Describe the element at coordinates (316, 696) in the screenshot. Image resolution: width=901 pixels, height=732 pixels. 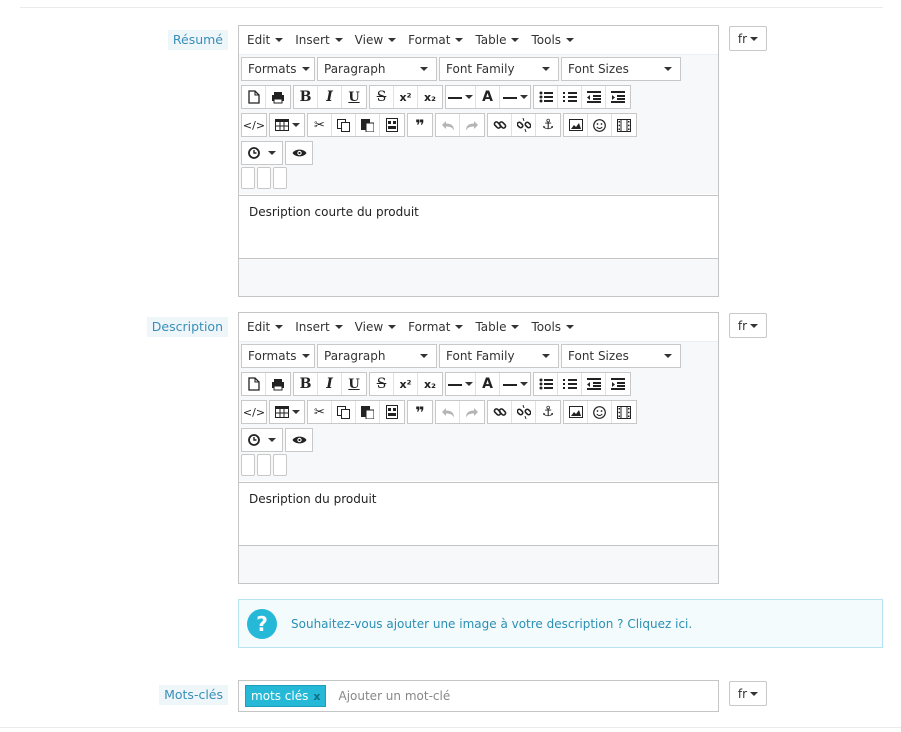
I see `remove-tag-icon: x` at that location.